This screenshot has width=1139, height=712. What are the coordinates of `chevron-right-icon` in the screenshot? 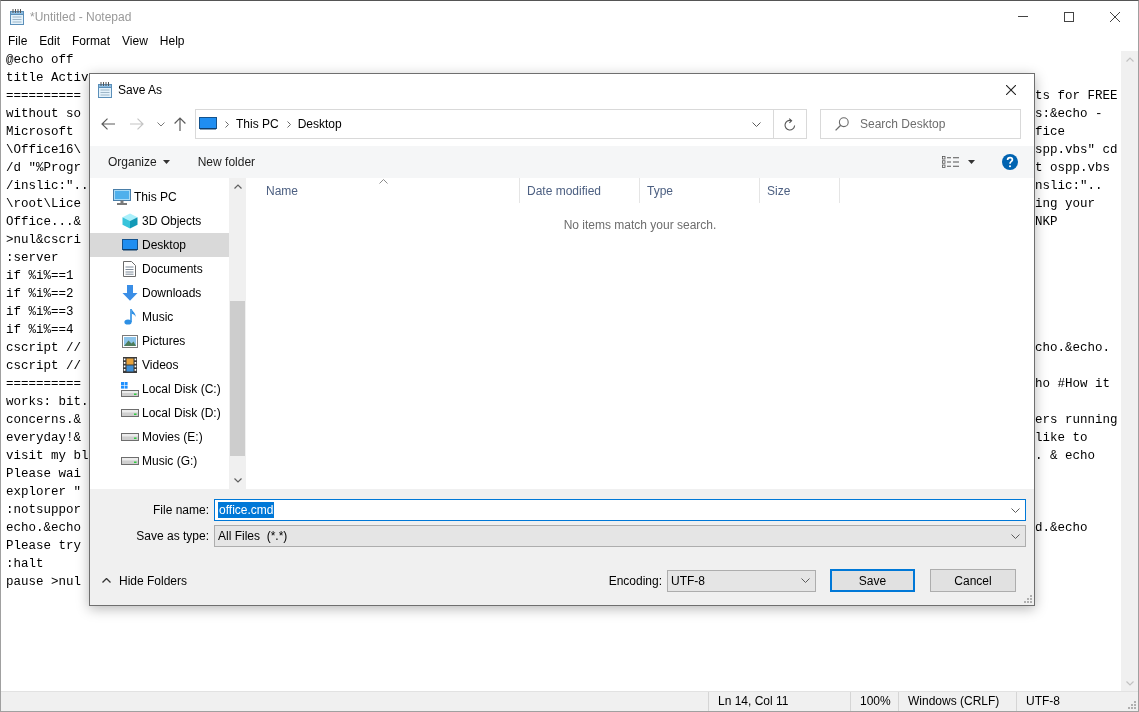 It's located at (227, 124).